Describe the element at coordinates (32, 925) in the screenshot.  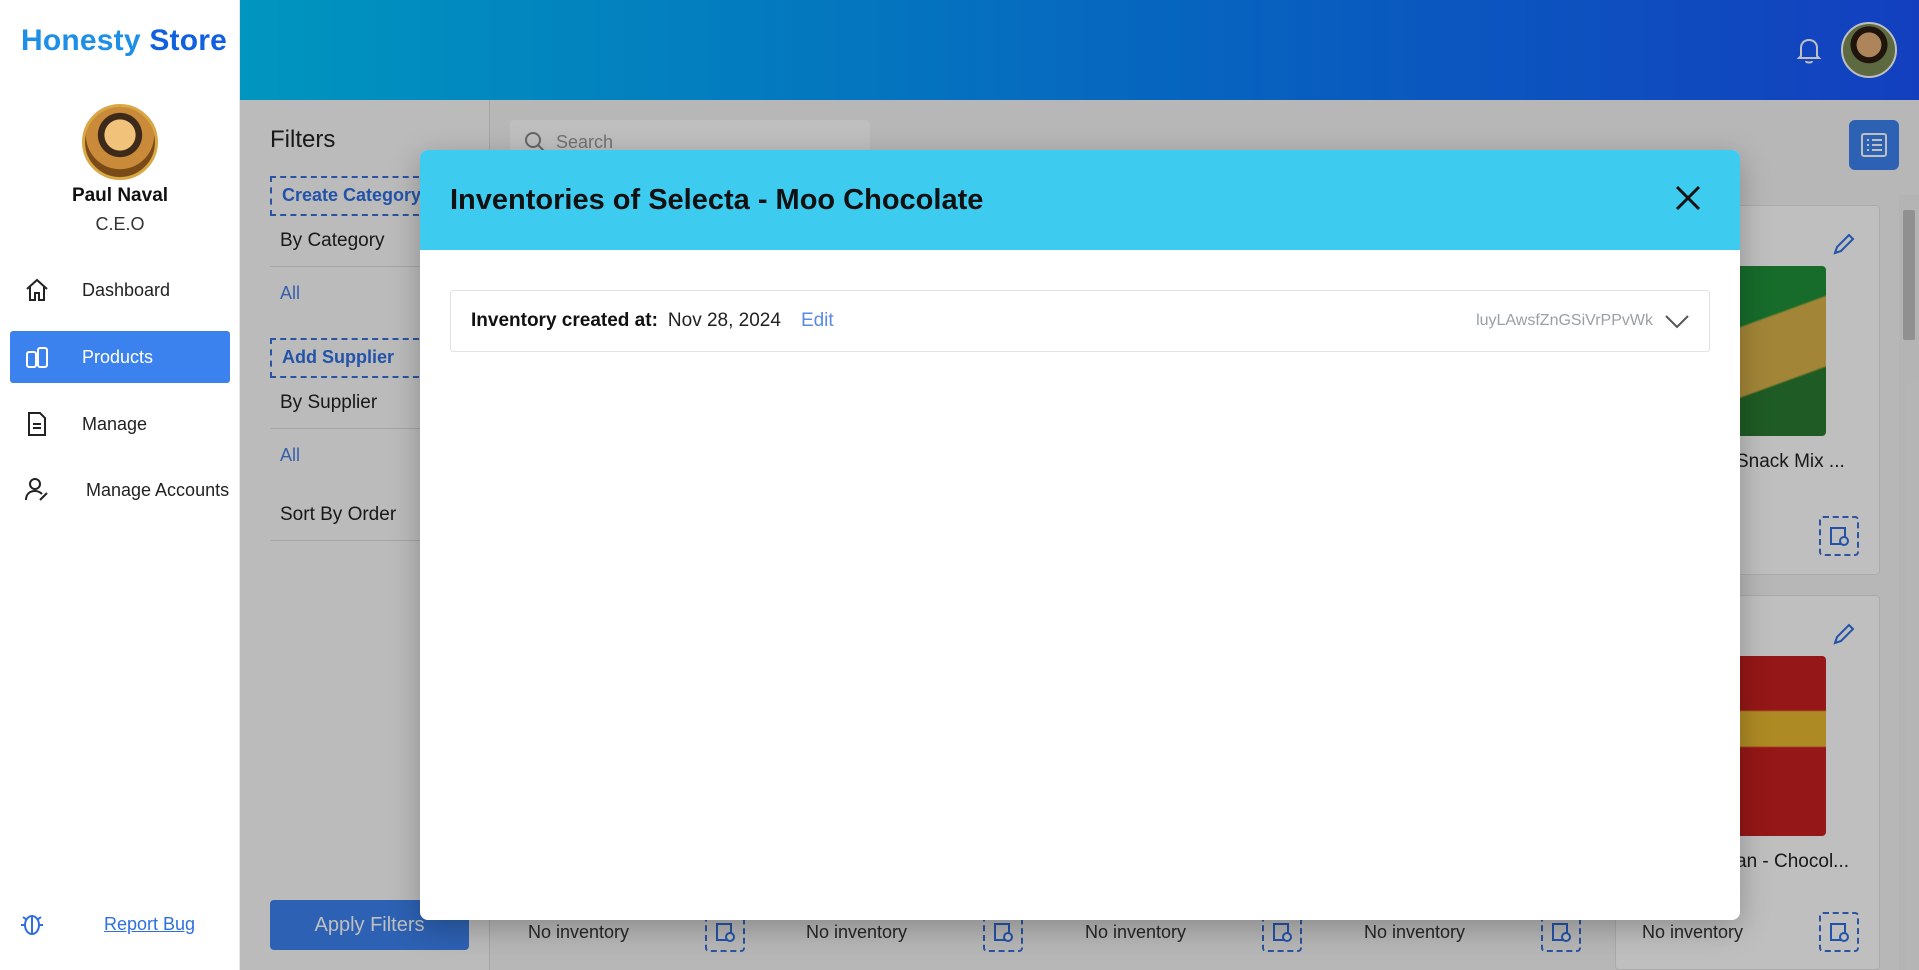
I see `bug-icon` at that location.